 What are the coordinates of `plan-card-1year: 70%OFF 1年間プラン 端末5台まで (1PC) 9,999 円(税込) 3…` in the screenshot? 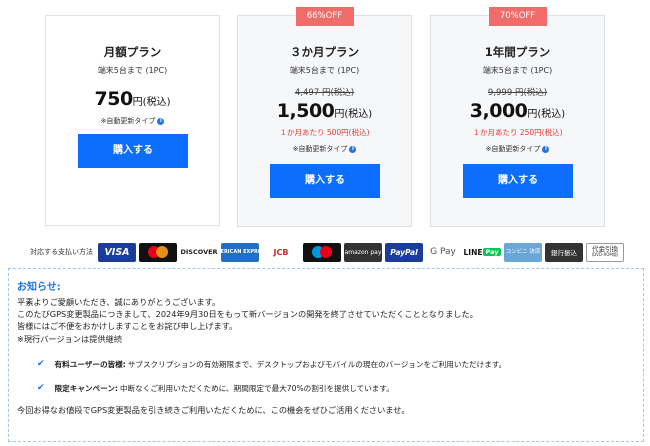 It's located at (517, 117).